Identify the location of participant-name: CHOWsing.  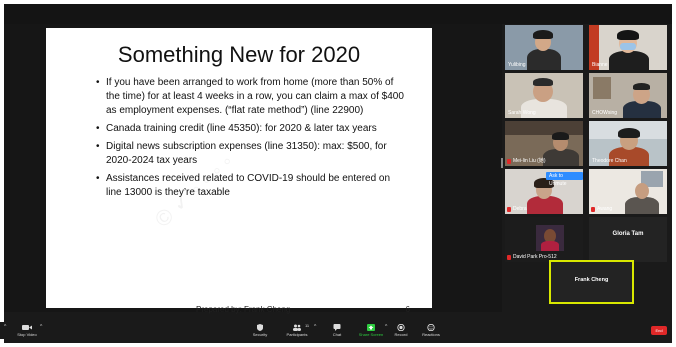
(605, 113).